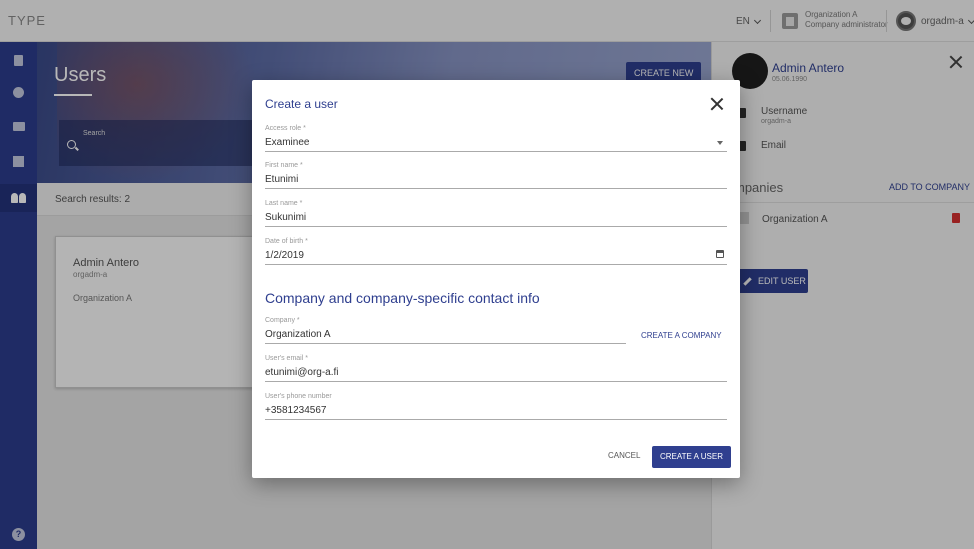 The width and height of the screenshot is (974, 549). Describe the element at coordinates (284, 203) in the screenshot. I see `last-name-label: Last name *` at that location.